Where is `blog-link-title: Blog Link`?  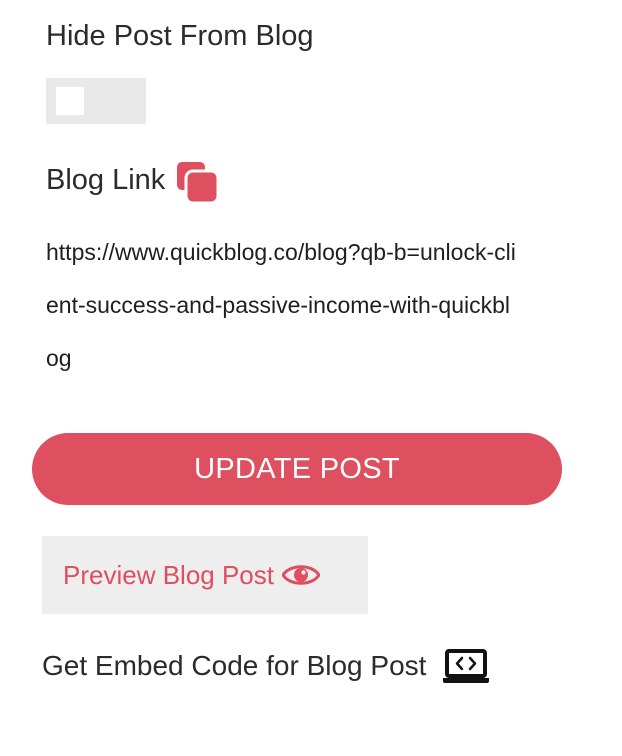 blog-link-title: Blog Link is located at coordinates (106, 179).